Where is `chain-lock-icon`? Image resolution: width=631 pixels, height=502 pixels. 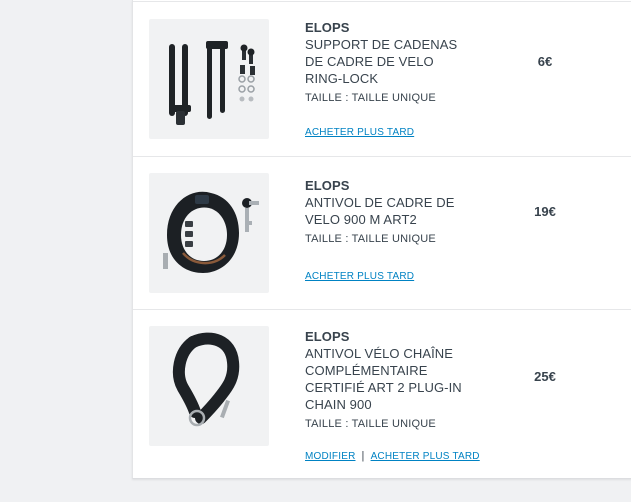
chain-lock-icon is located at coordinates (206, 379).